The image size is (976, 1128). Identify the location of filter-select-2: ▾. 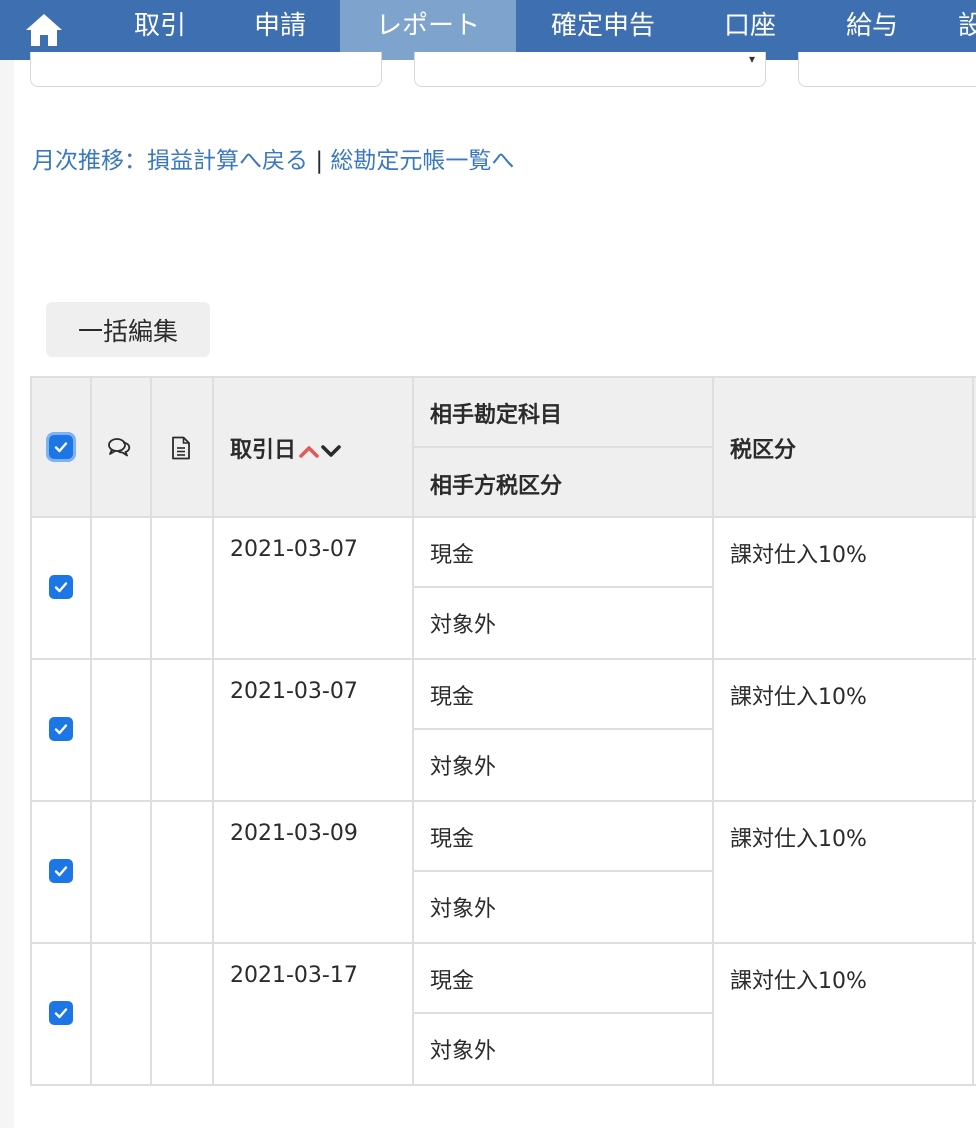
(590, 69).